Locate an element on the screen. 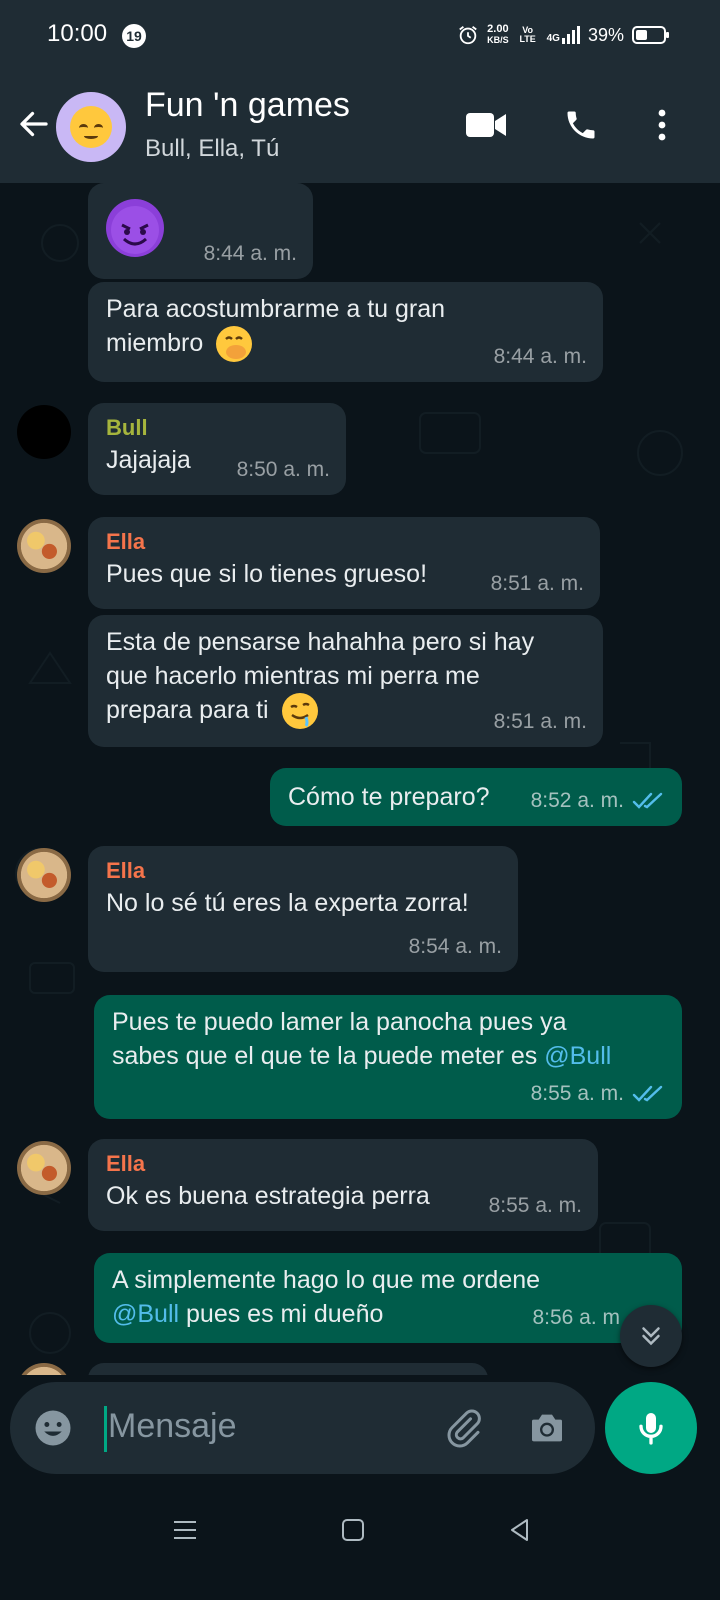  back-triangle-icon is located at coordinates (520, 1530).